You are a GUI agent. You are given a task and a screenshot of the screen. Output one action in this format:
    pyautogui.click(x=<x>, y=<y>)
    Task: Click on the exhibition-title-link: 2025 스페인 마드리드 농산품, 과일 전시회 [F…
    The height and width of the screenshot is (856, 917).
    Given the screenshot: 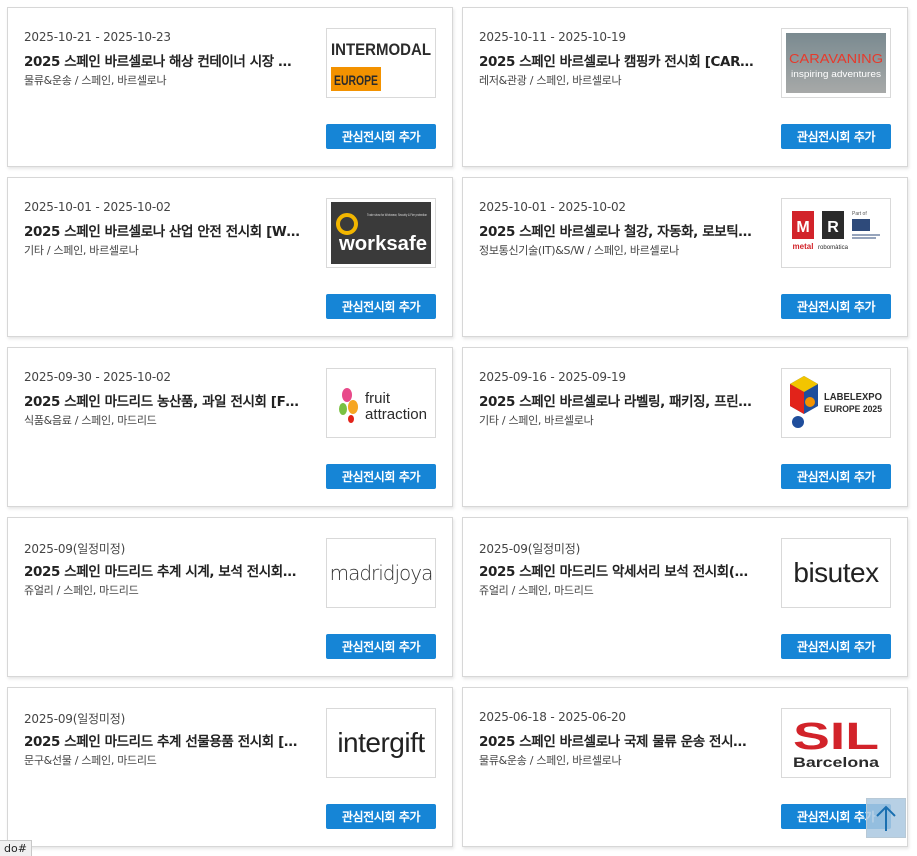 What is the action you would take?
    pyautogui.click(x=169, y=400)
    